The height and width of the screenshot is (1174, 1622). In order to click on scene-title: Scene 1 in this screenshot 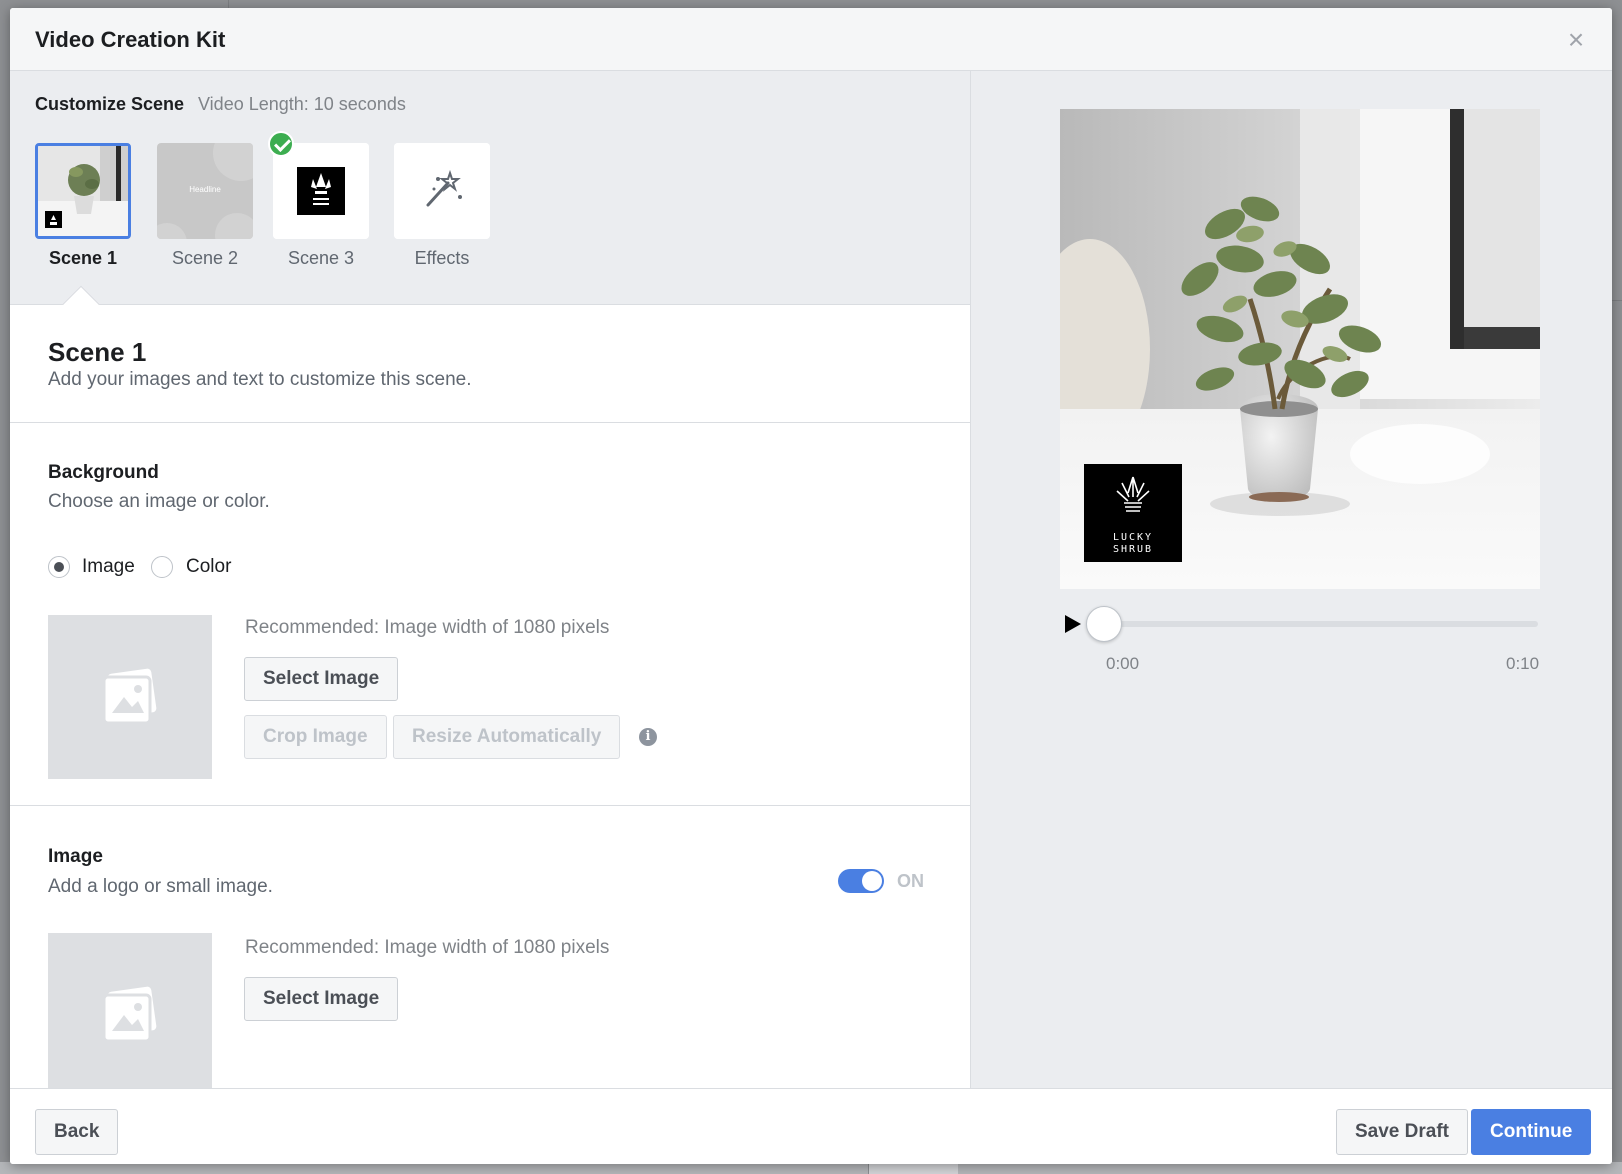, I will do `click(97, 352)`.